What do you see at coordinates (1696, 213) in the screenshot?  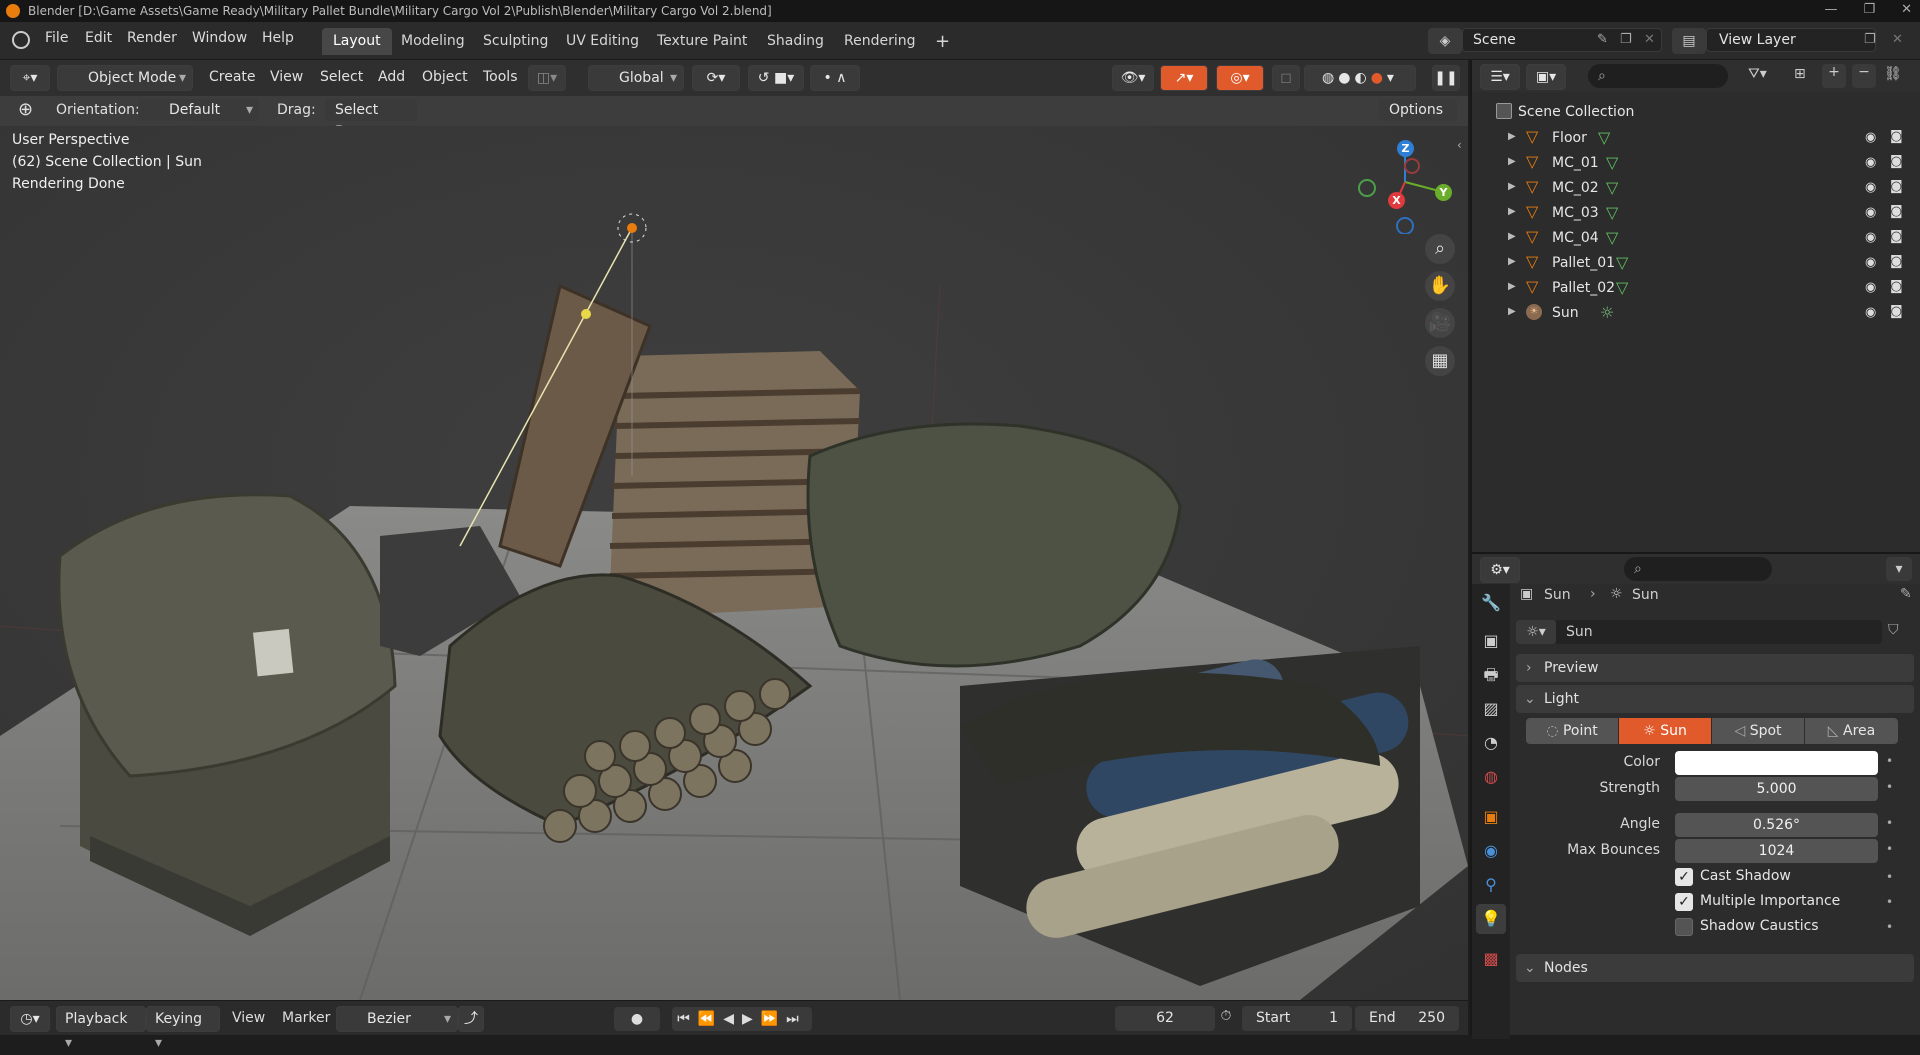 I see `outliner-item: ▶ ▽ MC_03 ▽ ◉ ◙` at bounding box center [1696, 213].